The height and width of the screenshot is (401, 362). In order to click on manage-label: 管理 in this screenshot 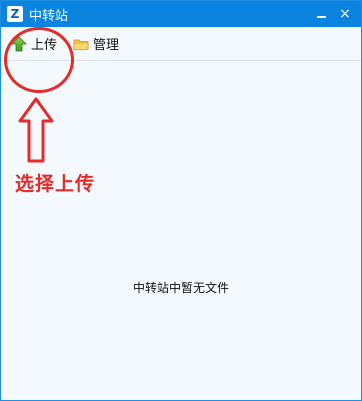, I will do `click(106, 45)`.